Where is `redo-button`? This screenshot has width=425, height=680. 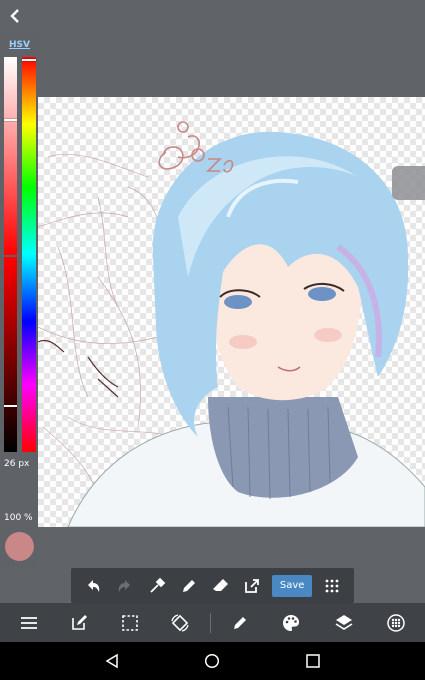 redo-button is located at coordinates (125, 586).